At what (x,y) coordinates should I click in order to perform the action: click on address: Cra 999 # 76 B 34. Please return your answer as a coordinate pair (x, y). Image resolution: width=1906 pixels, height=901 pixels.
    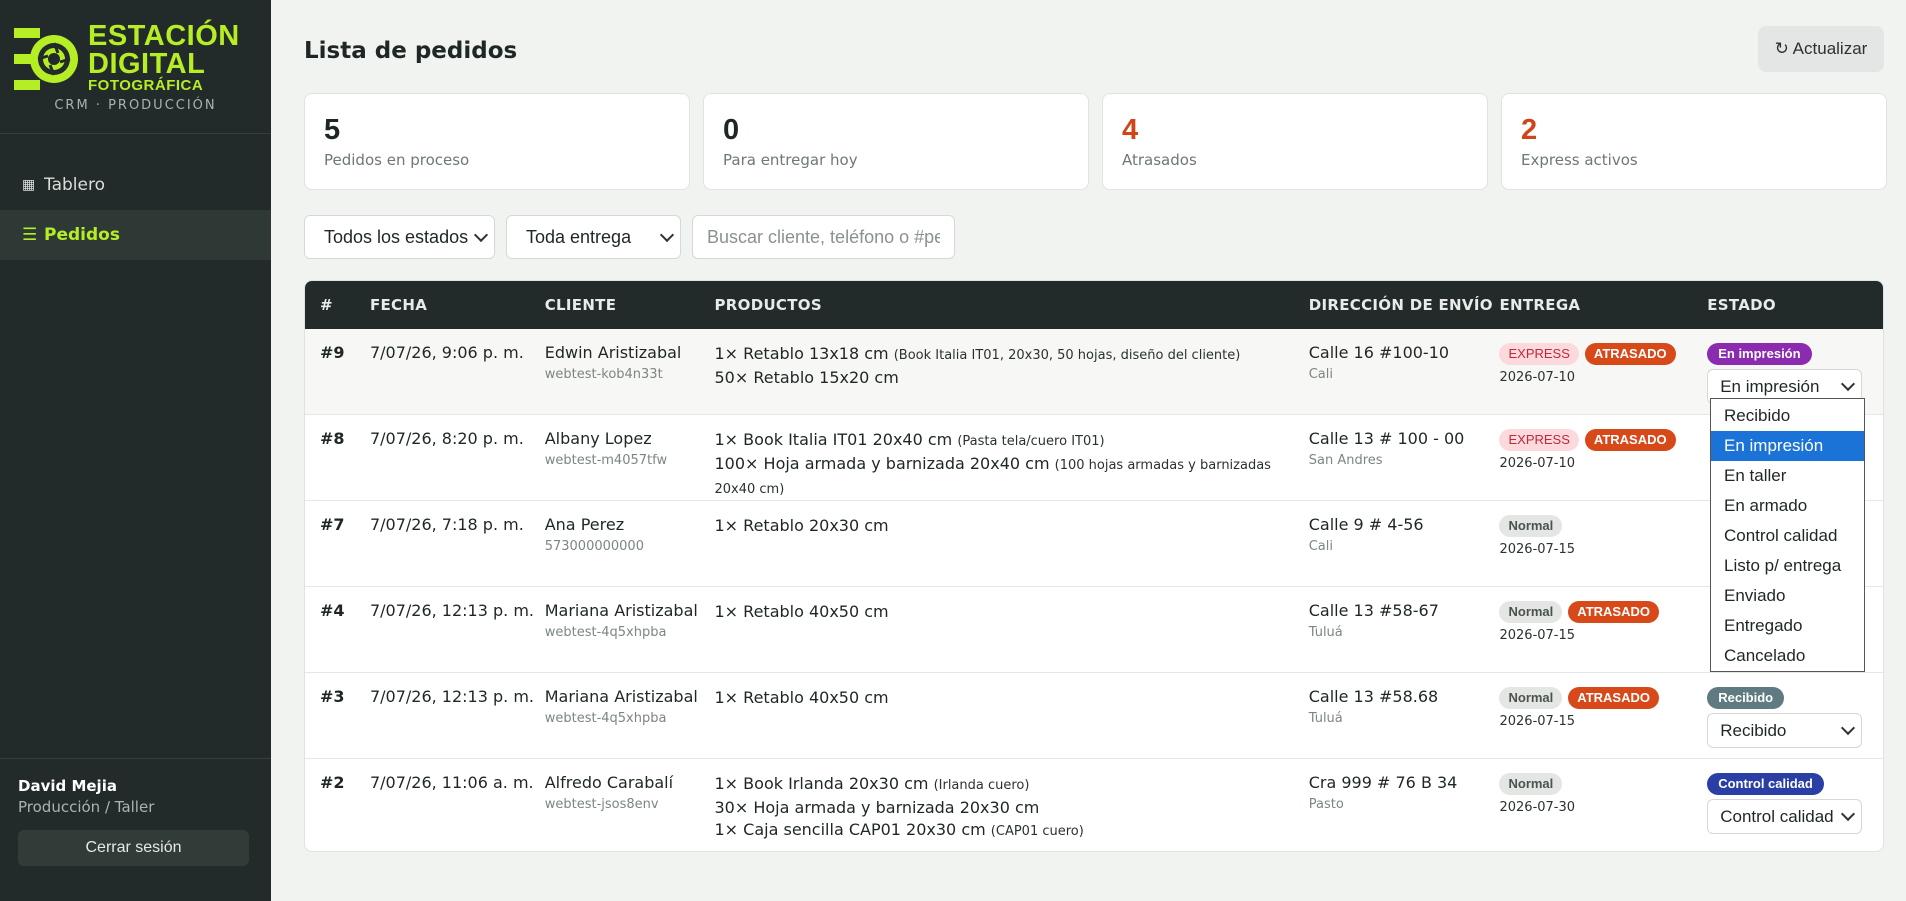
    Looking at the image, I should click on (1383, 782).